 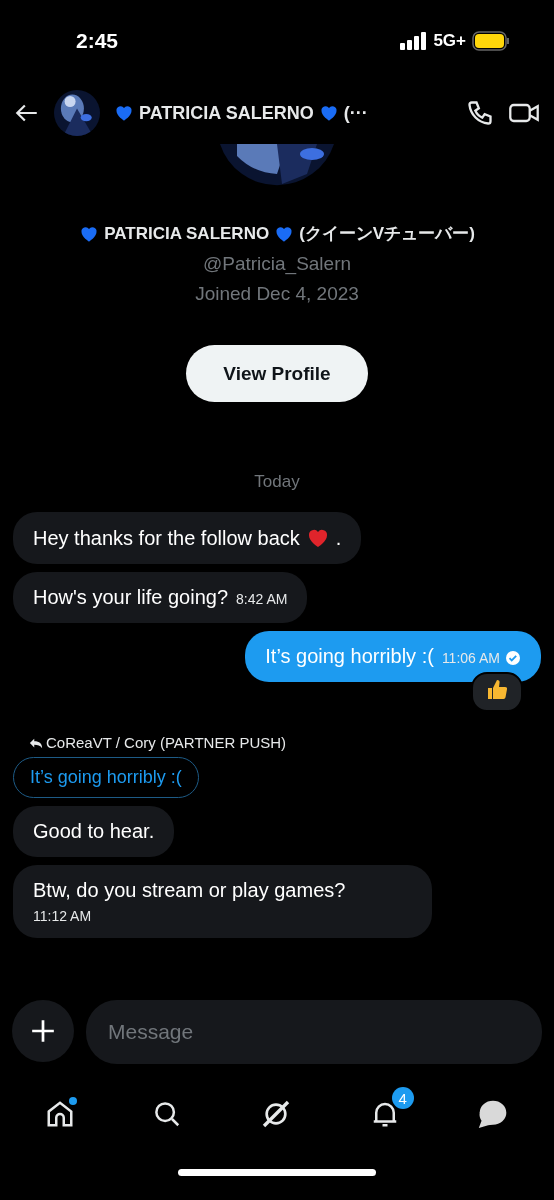 What do you see at coordinates (277, 482) in the screenshot?
I see `day-divider-label: Today` at bounding box center [277, 482].